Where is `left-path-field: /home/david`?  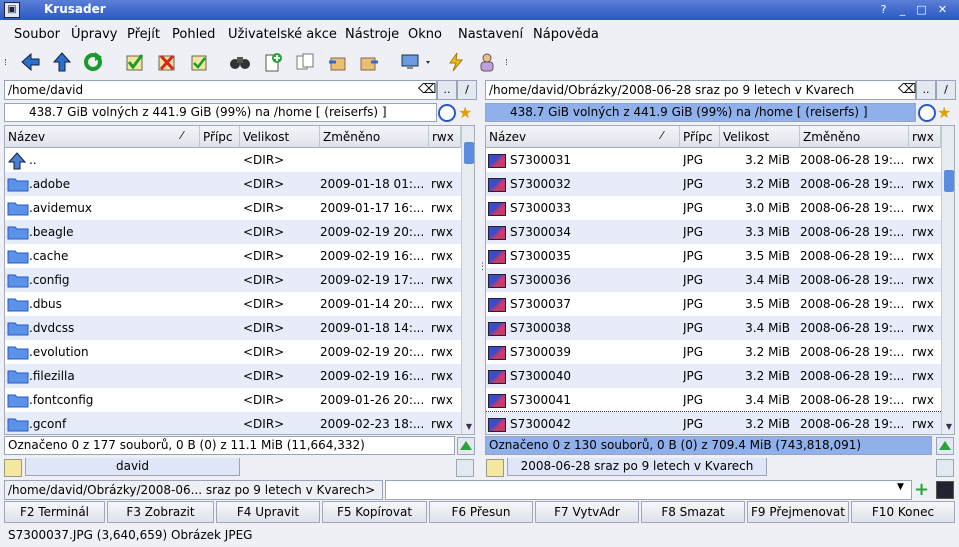 left-path-field: /home/david is located at coordinates (220, 90).